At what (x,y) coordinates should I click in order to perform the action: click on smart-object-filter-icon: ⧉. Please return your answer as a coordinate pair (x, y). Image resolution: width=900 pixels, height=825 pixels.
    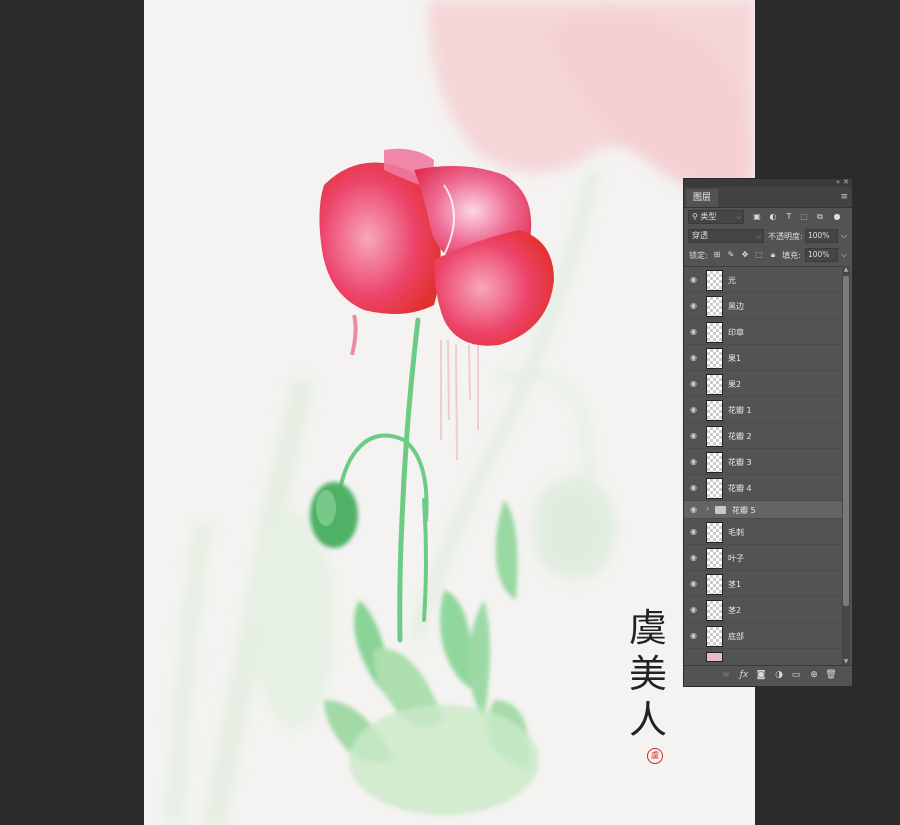
    Looking at the image, I should click on (820, 216).